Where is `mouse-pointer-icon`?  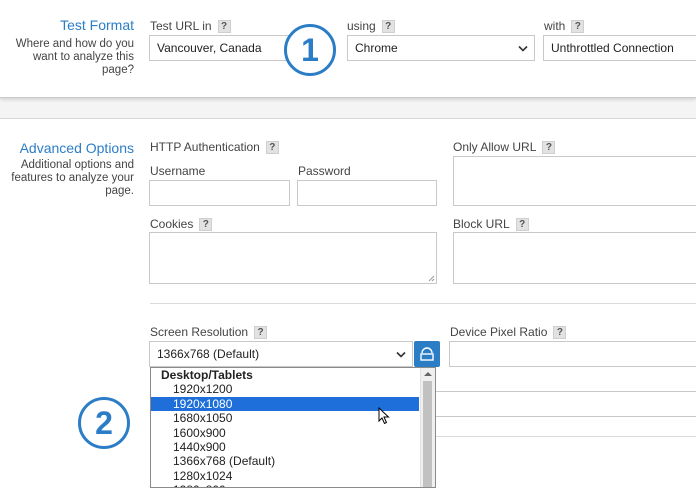
mouse-pointer-icon is located at coordinates (384, 416).